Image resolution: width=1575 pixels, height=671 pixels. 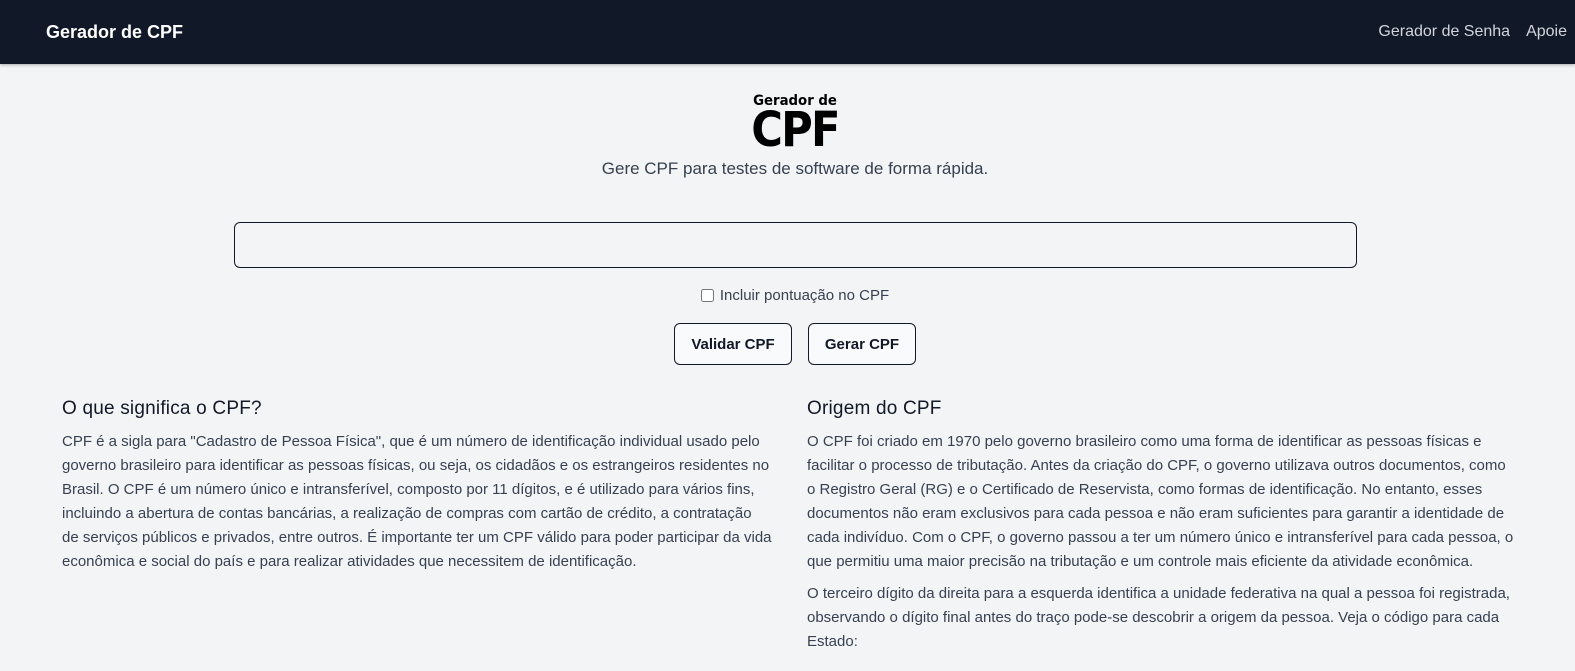 What do you see at coordinates (1444, 32) in the screenshot?
I see `nav-link-password-generator: Gerador de Senha` at bounding box center [1444, 32].